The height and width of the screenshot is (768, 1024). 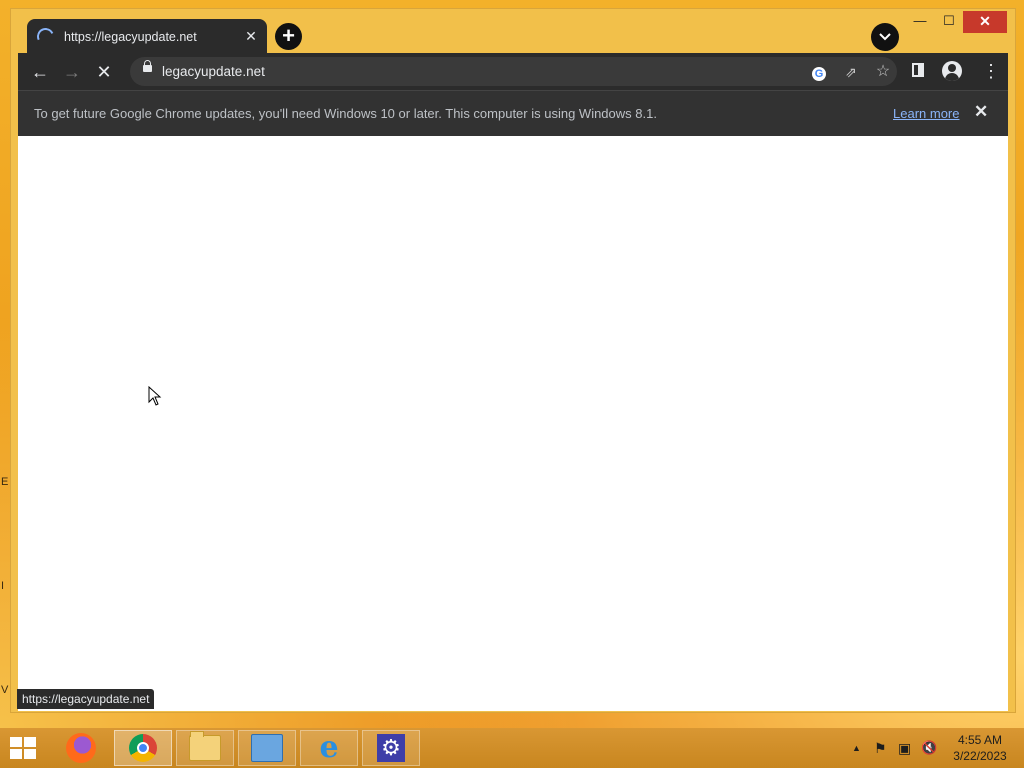 What do you see at coordinates (918, 70) in the screenshot?
I see `side-panel-icon` at bounding box center [918, 70].